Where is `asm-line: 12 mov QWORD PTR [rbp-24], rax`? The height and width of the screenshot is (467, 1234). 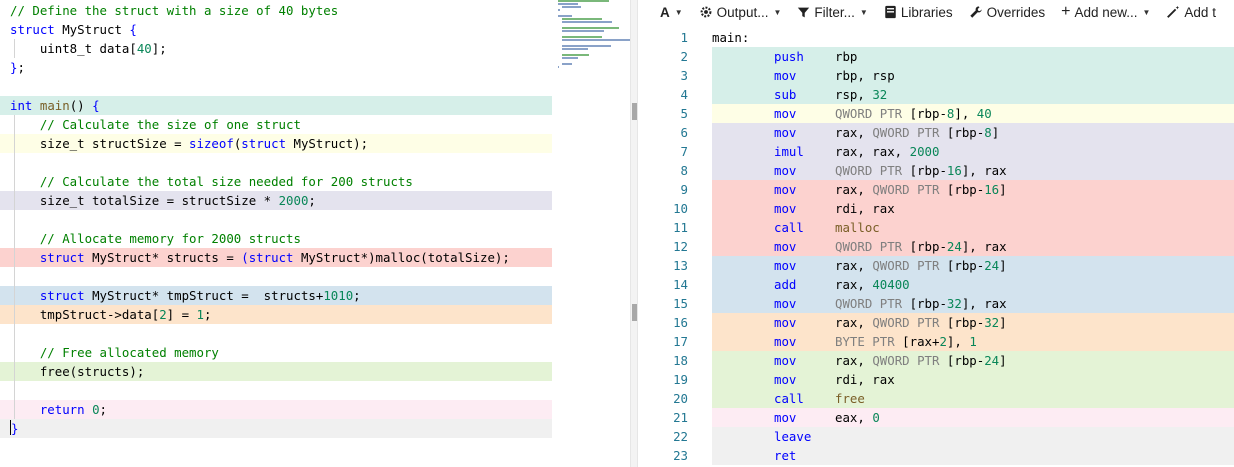
asm-line: 12 mov QWORD PTR [rbp-24], rax is located at coordinates (943, 246).